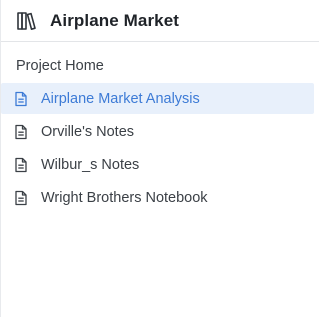 Image resolution: width=320 pixels, height=317 pixels. I want to click on nav-item-label: Orville's Notes, so click(88, 131).